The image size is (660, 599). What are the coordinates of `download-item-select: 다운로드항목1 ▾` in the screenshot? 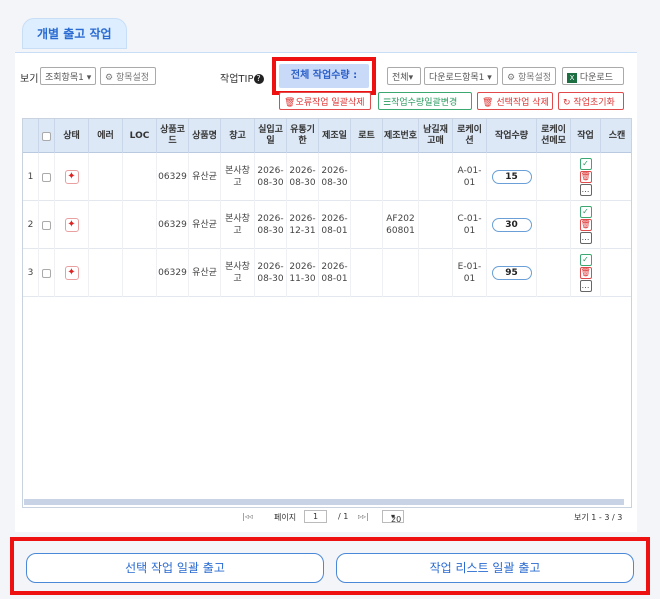 It's located at (461, 76).